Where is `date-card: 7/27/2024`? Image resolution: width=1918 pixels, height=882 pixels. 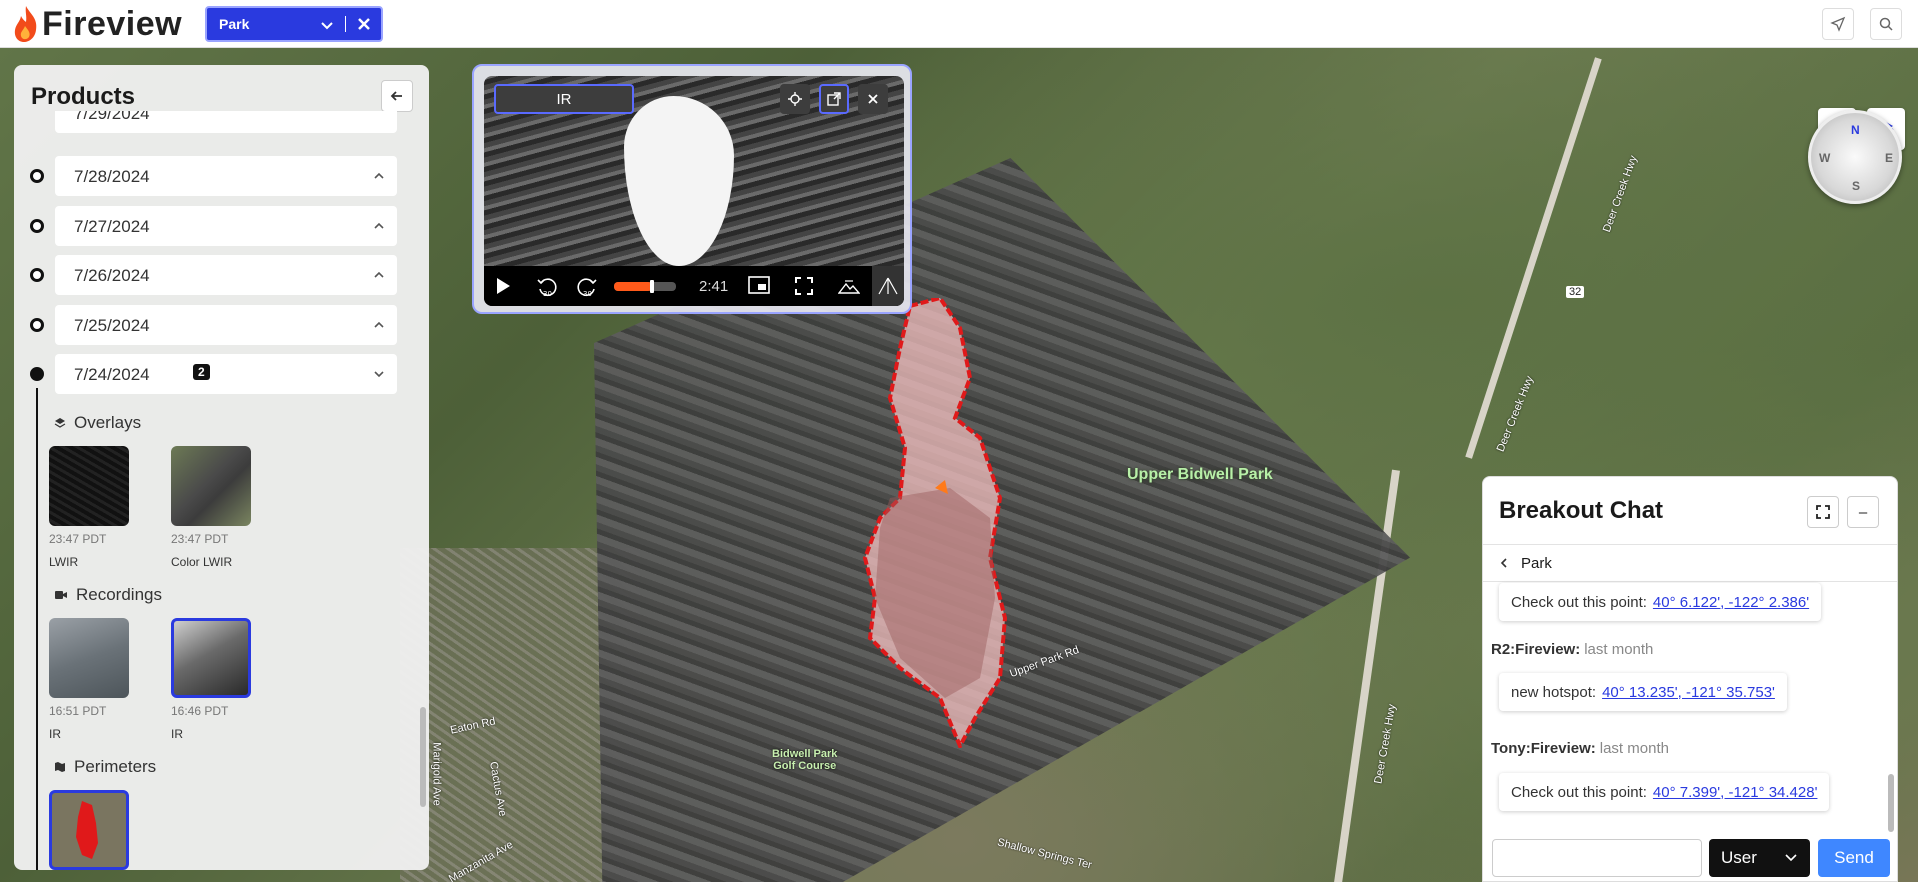
date-card: 7/27/2024 is located at coordinates (226, 226).